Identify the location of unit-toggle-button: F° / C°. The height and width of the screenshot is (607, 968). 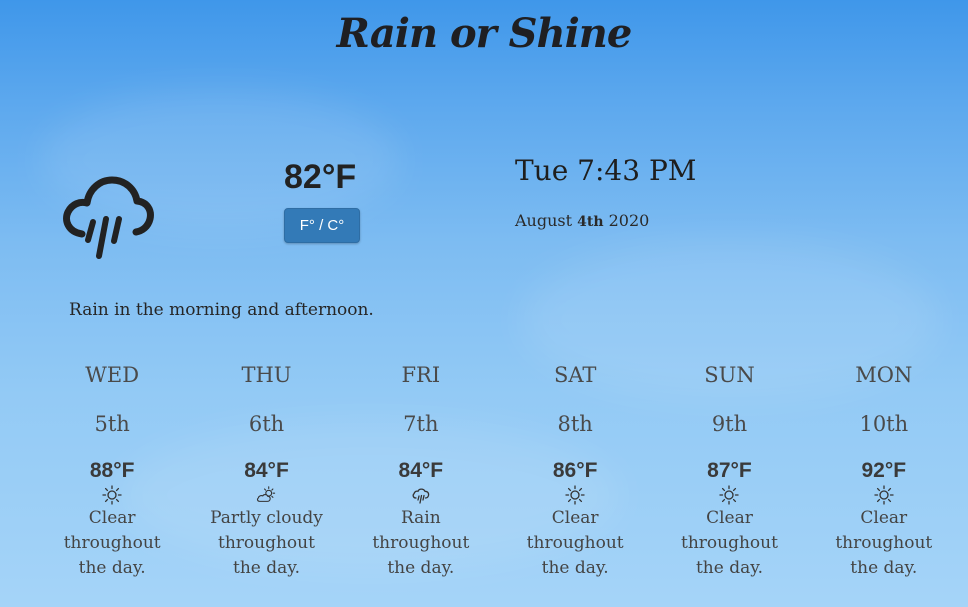
(322, 225).